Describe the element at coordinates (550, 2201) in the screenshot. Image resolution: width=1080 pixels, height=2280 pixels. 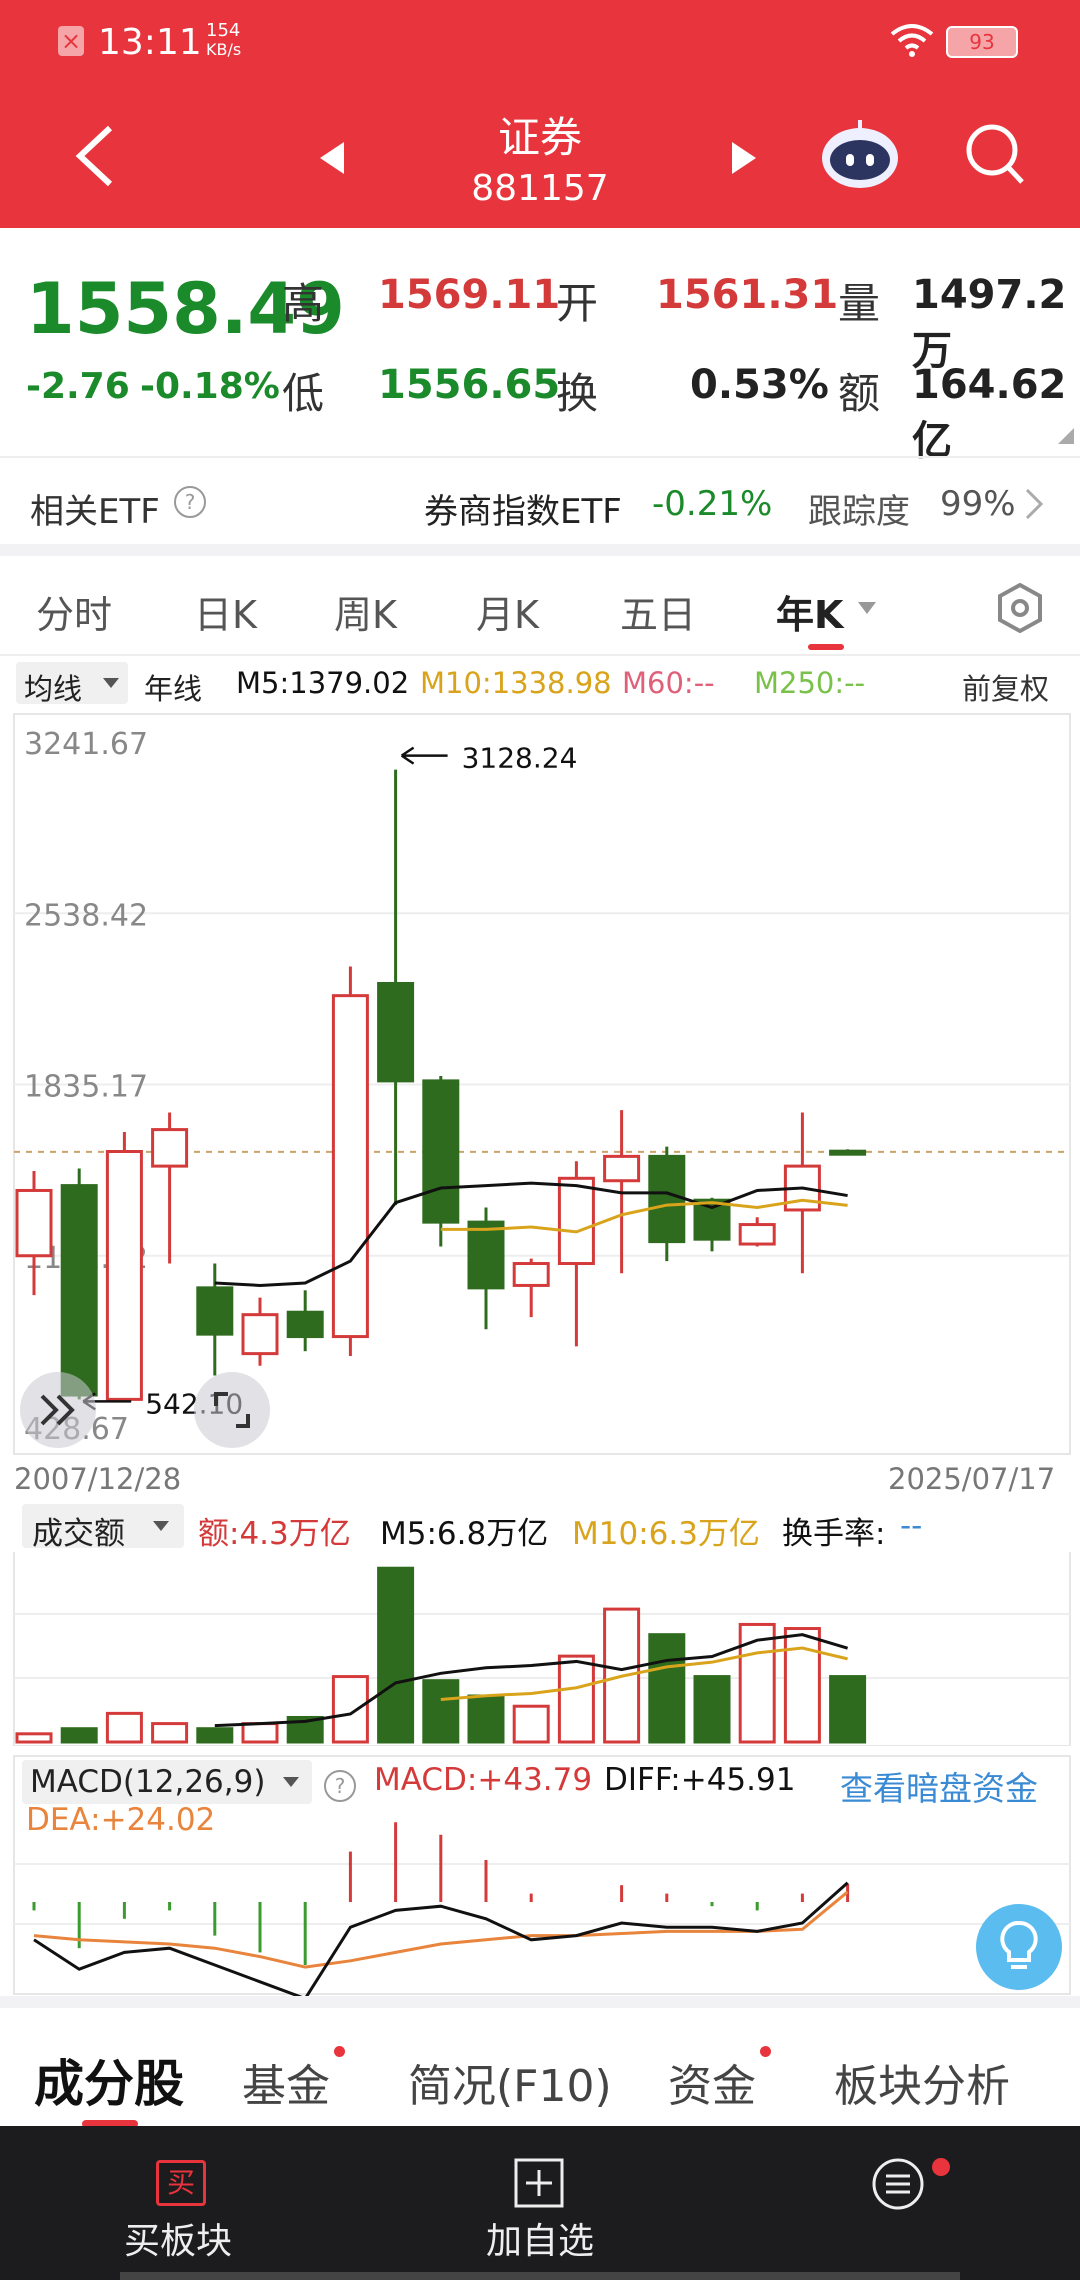
I see `add-watchlist-button: 加自选` at that location.